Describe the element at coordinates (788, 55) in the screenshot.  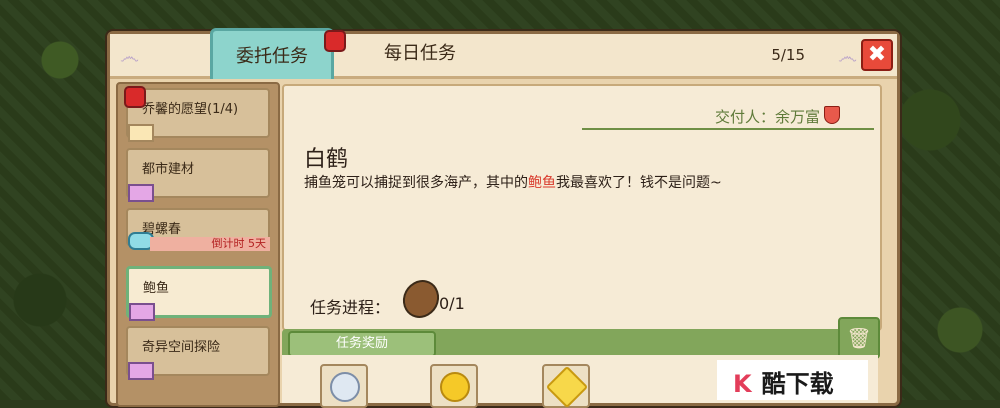
I see `quest-count: 5/15` at that location.